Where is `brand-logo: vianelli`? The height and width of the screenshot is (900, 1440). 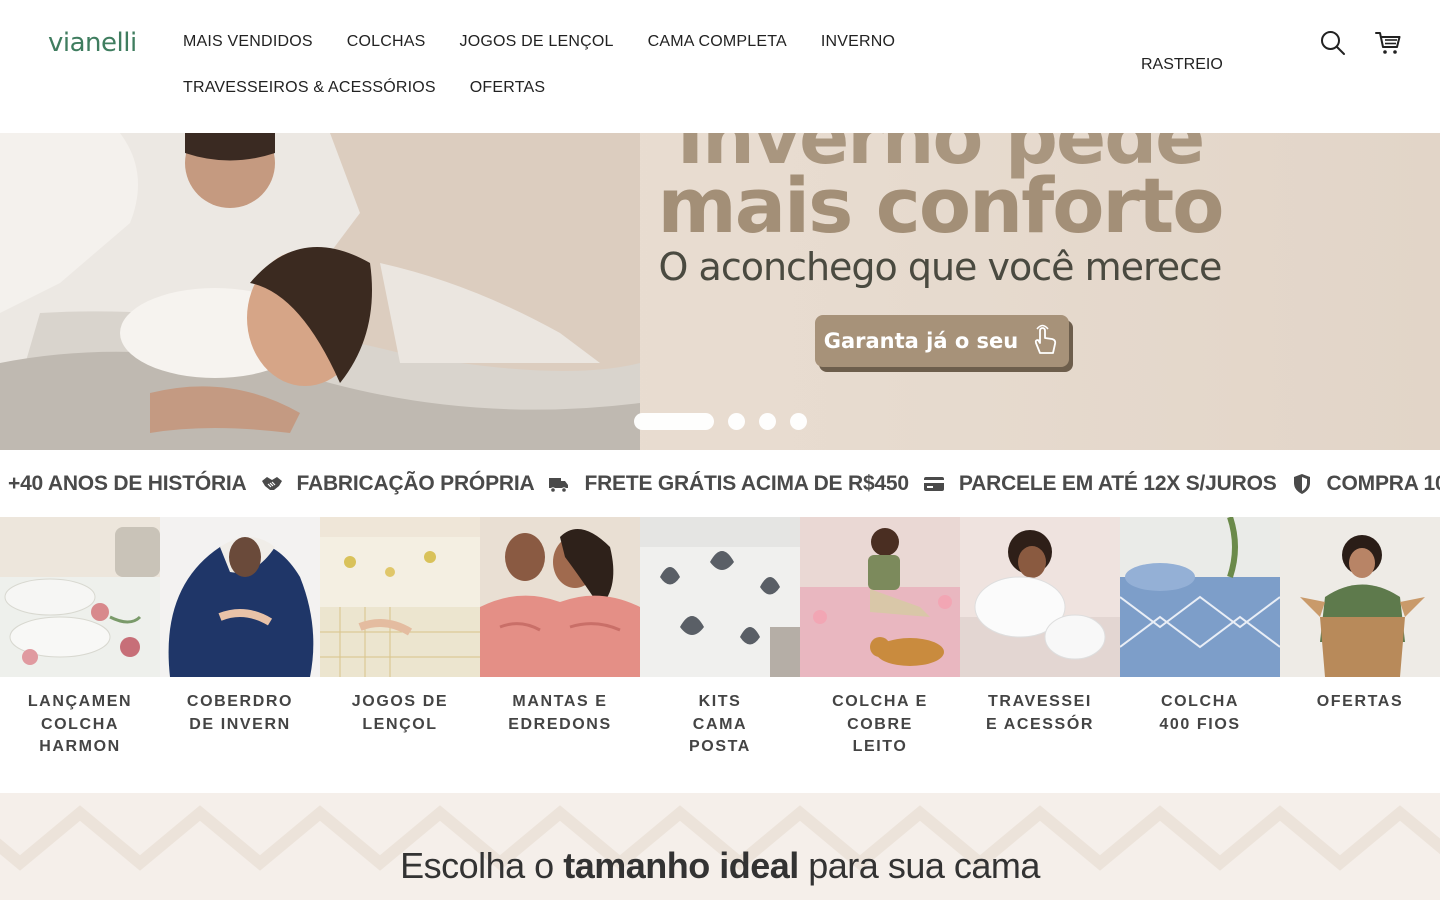
brand-logo: vianelli is located at coordinates (92, 43).